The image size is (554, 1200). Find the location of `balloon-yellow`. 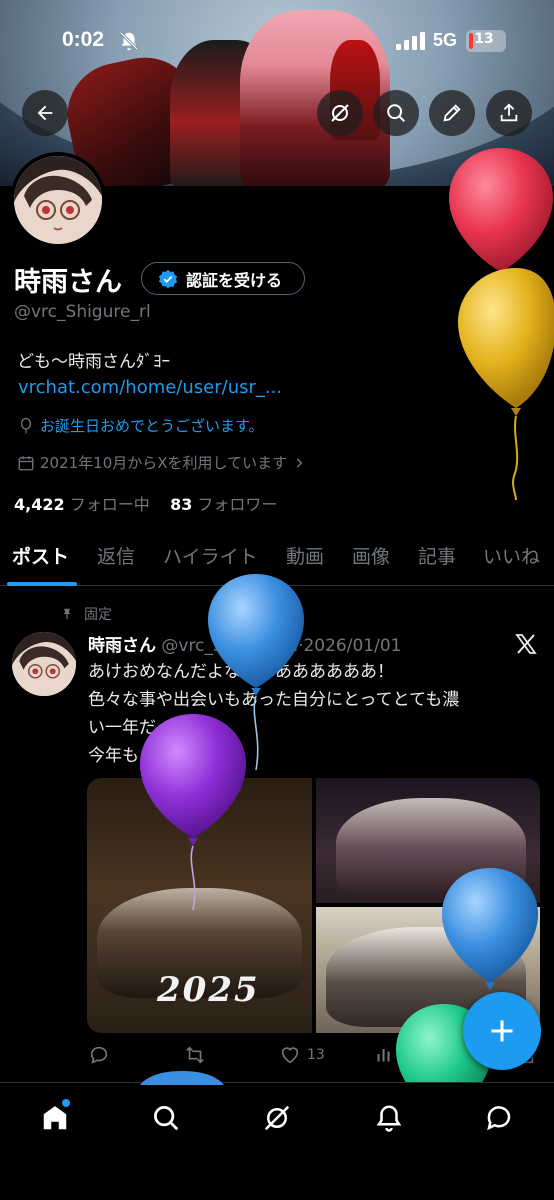

balloon-yellow is located at coordinates (506, 384).